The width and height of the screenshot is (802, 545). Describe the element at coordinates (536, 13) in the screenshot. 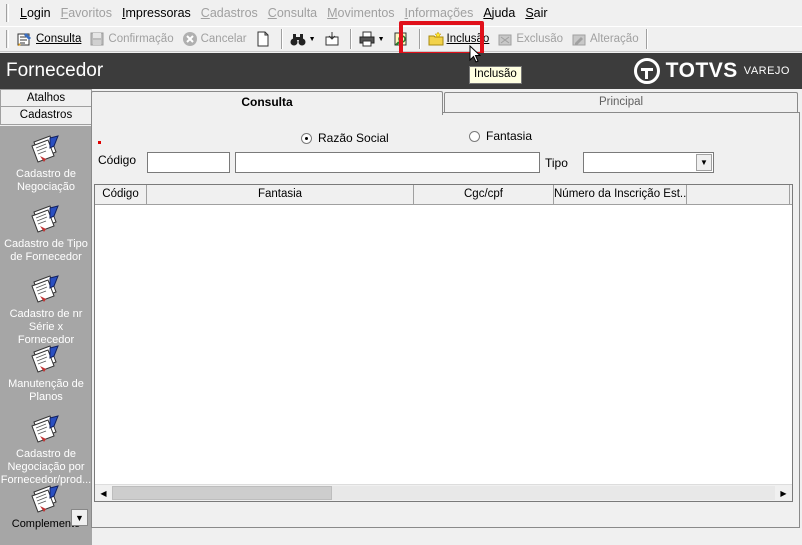

I see `menu-sair: Sair` at that location.